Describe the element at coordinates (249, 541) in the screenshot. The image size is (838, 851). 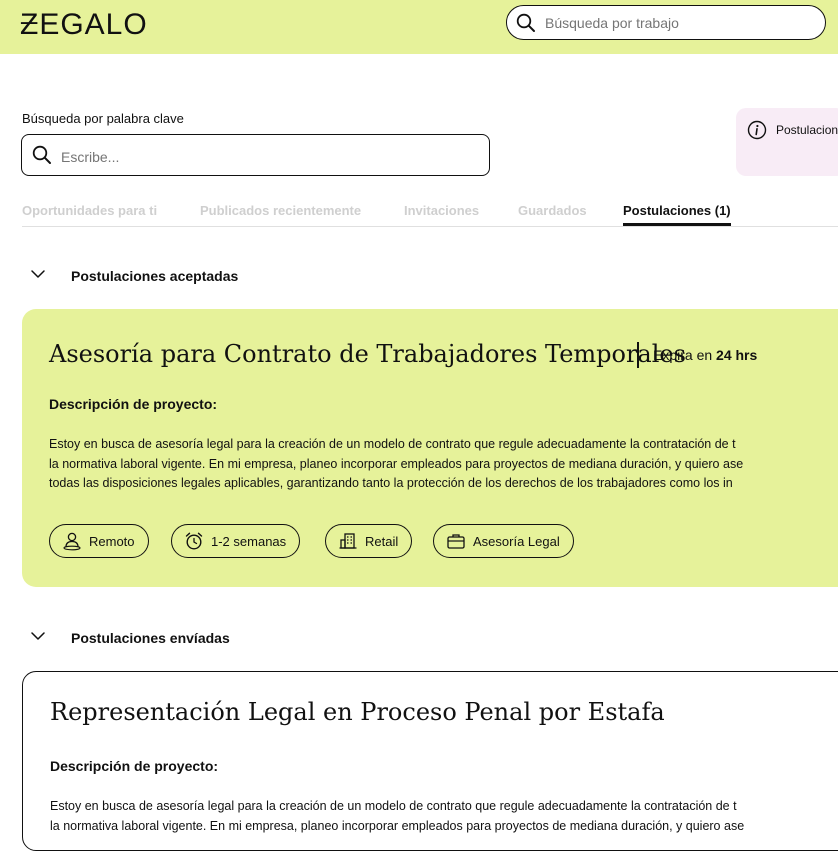
I see `tag-label: 1-2 semanas` at that location.